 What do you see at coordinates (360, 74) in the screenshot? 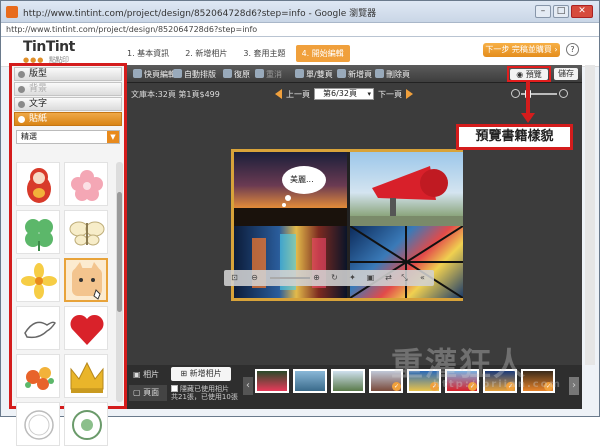
I see `toolbar-label: 新增頁` at bounding box center [360, 74].